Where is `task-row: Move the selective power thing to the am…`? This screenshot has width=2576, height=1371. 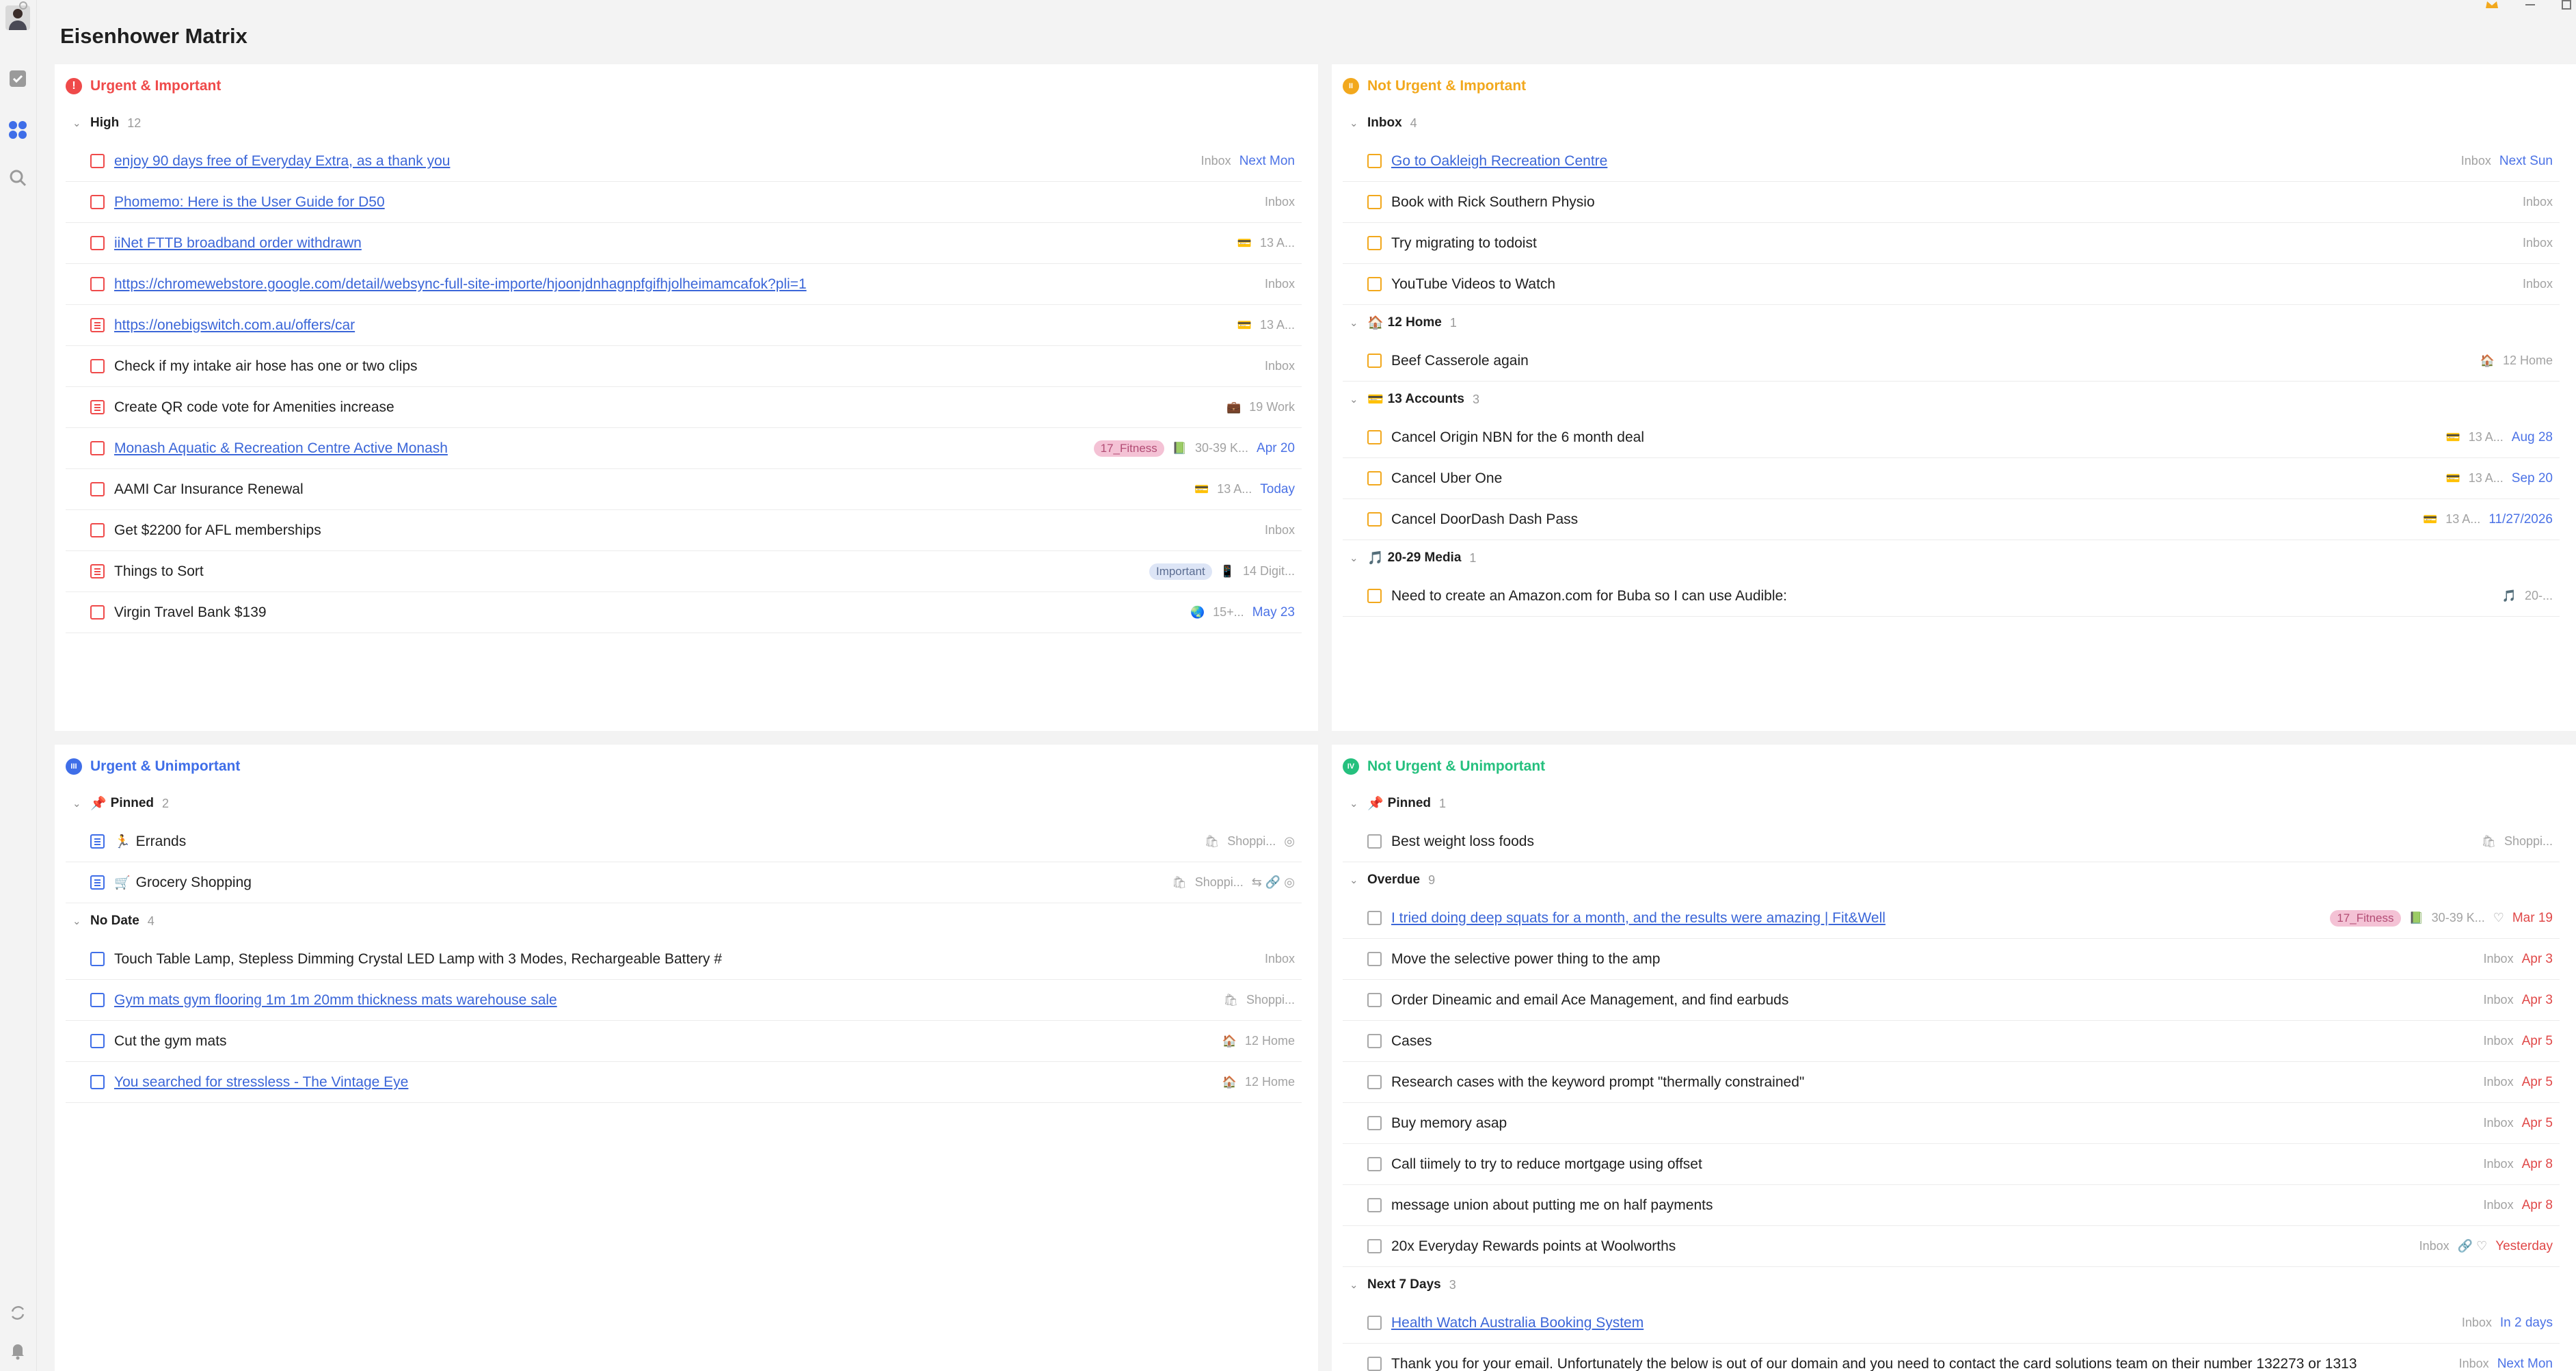 task-row: Move the selective power thing to the am… is located at coordinates (1951, 959).